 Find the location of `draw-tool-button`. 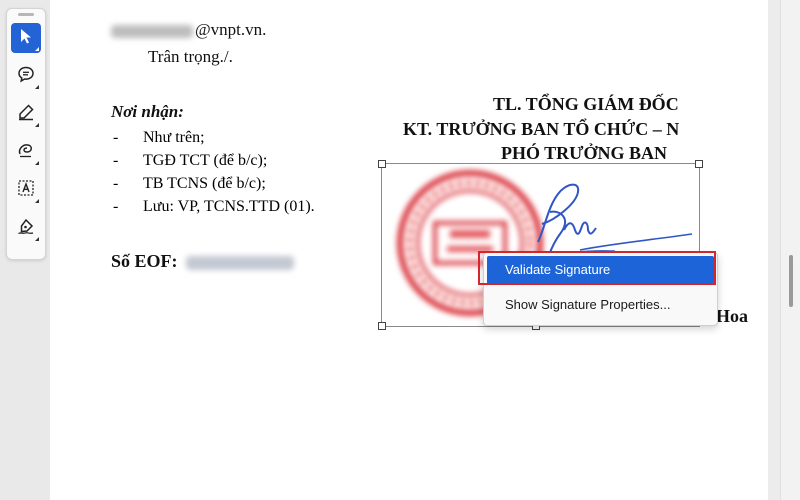

draw-tool-button is located at coordinates (26, 152).